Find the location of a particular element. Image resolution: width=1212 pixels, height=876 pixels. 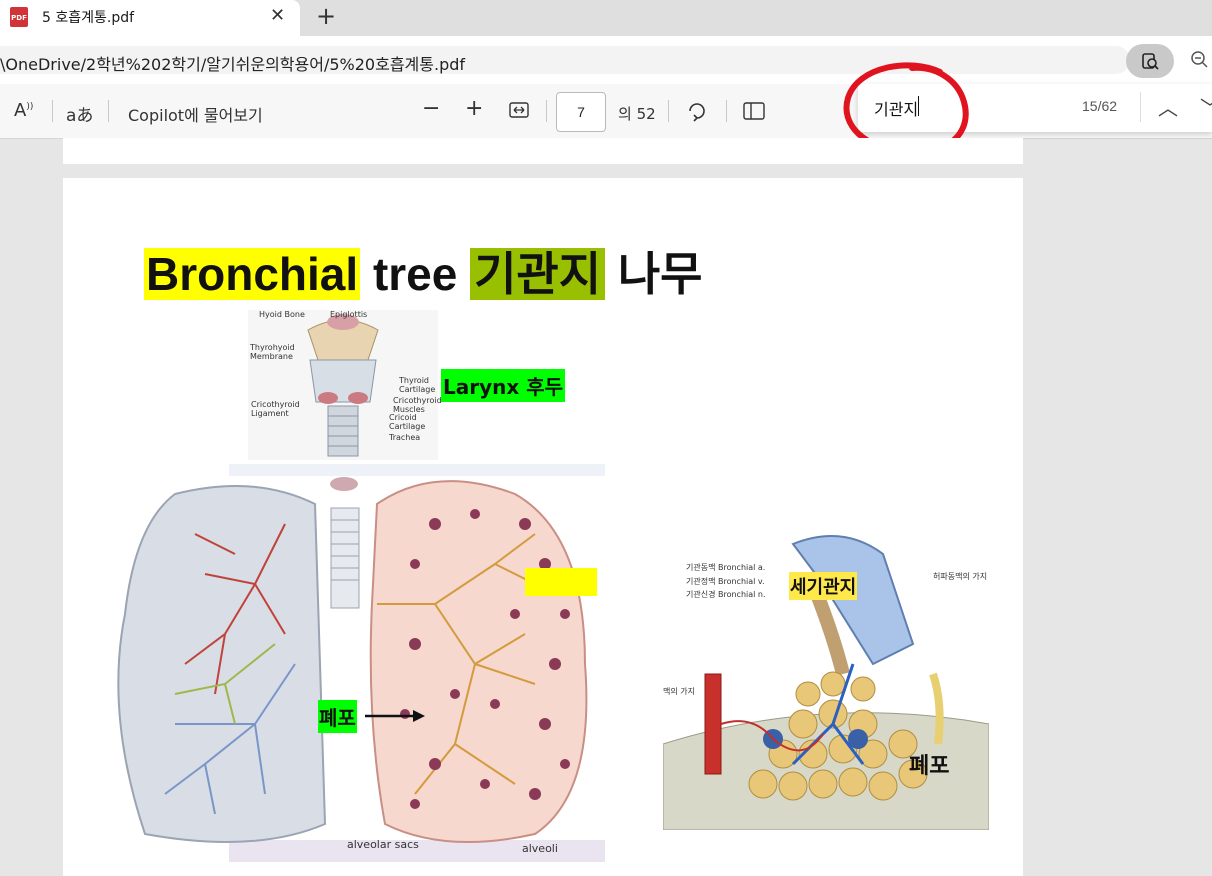

find-page-icon is located at coordinates (1150, 61).